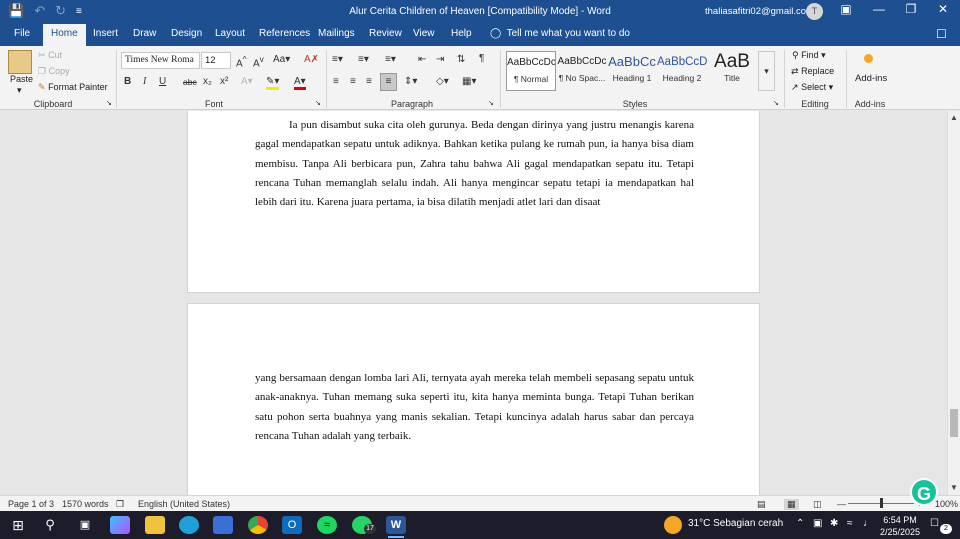  Describe the element at coordinates (759, 11) in the screenshot. I see `account-name: thaliasafitri02@gmail.com` at that location.